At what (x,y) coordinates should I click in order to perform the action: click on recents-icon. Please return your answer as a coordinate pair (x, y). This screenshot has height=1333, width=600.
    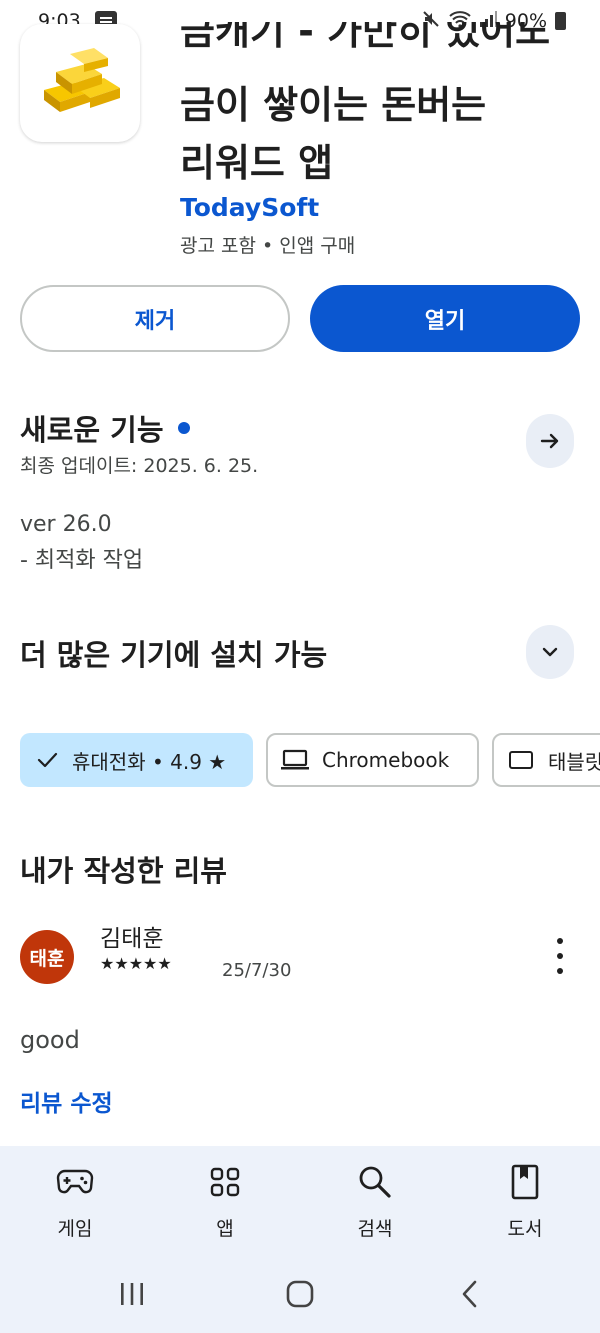
    Looking at the image, I should click on (132, 1294).